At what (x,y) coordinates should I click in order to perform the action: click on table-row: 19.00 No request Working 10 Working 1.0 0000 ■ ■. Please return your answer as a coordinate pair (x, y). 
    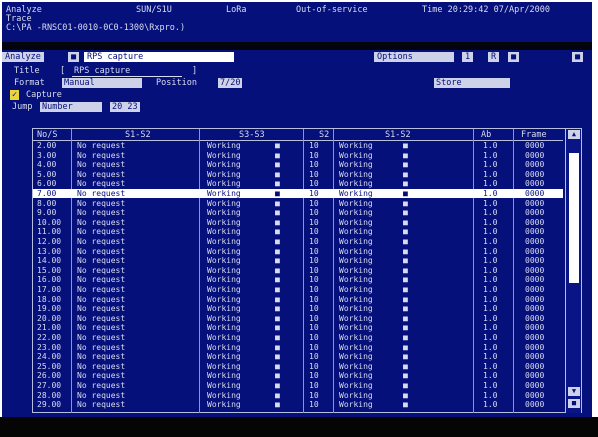
    Looking at the image, I should click on (298, 308).